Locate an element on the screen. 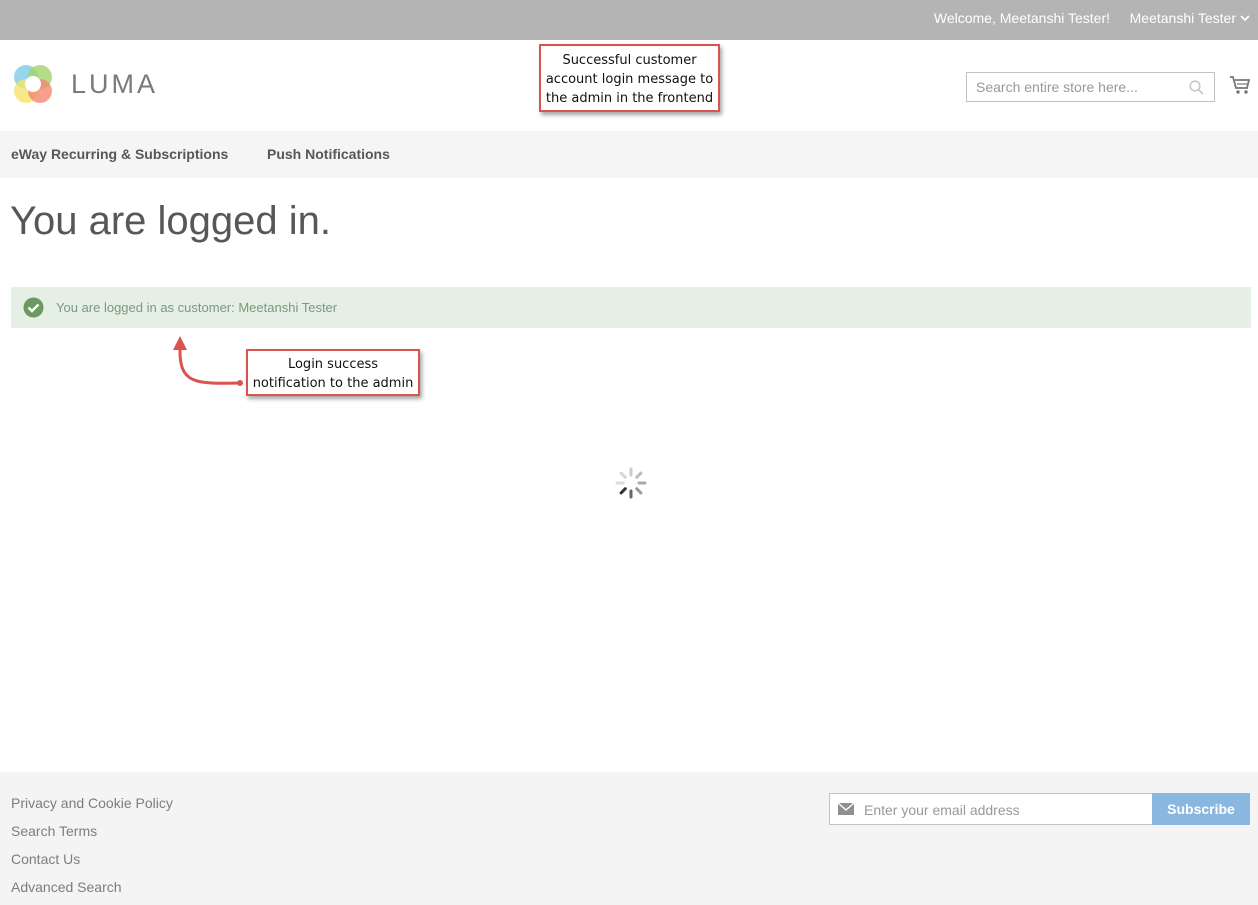 This screenshot has width=1258, height=905. annotation-line: account login message to is located at coordinates (629, 79).